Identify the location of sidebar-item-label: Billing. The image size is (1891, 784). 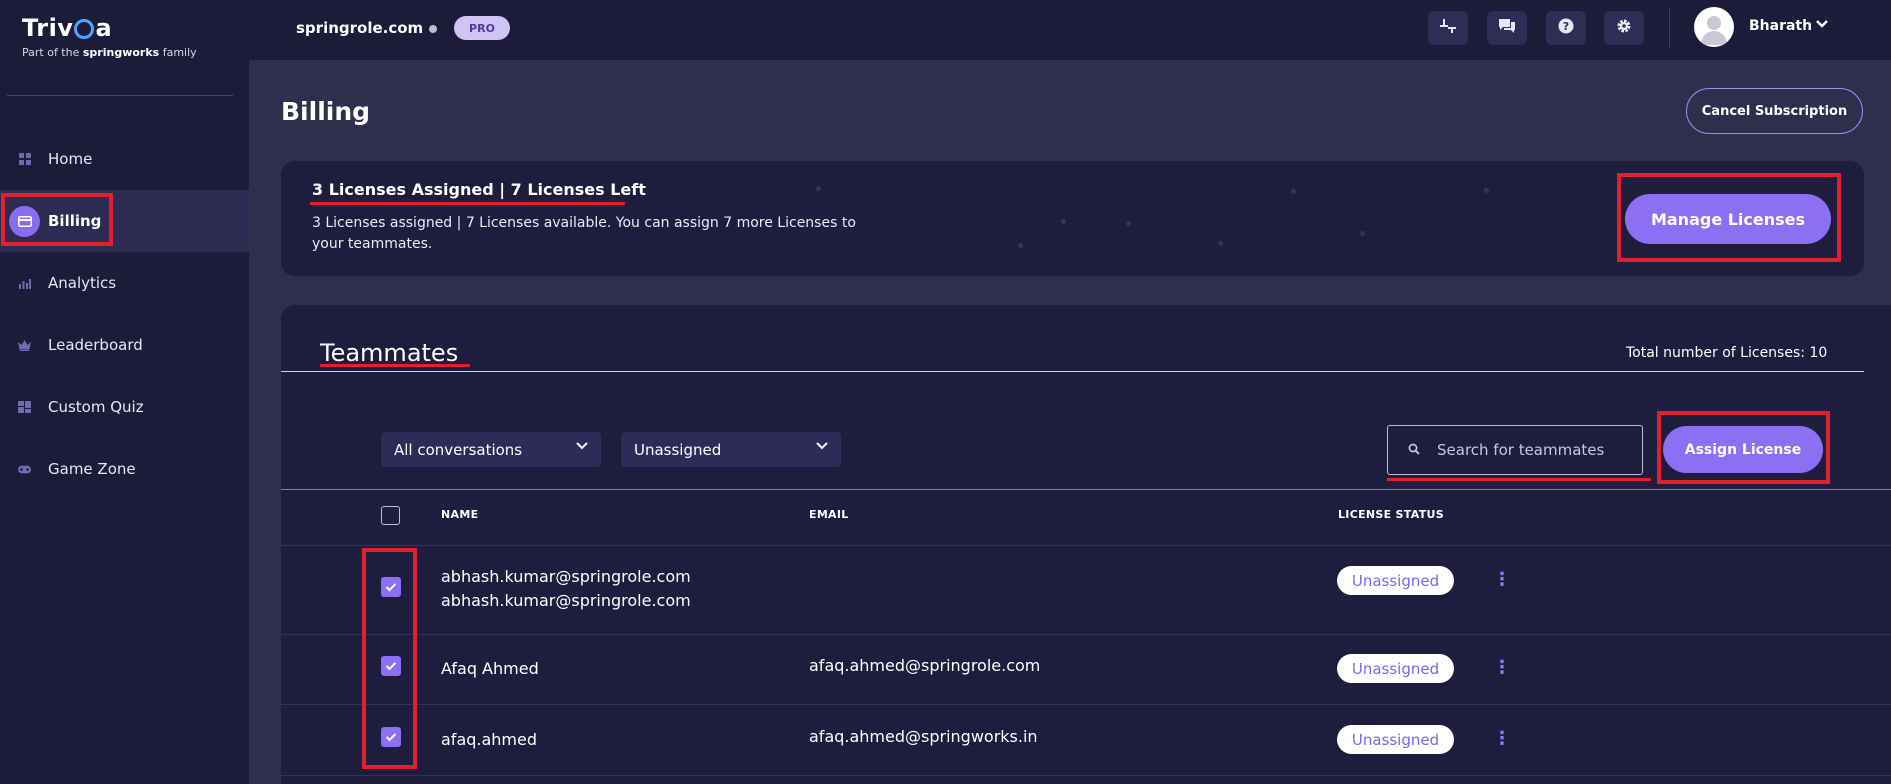
(75, 221).